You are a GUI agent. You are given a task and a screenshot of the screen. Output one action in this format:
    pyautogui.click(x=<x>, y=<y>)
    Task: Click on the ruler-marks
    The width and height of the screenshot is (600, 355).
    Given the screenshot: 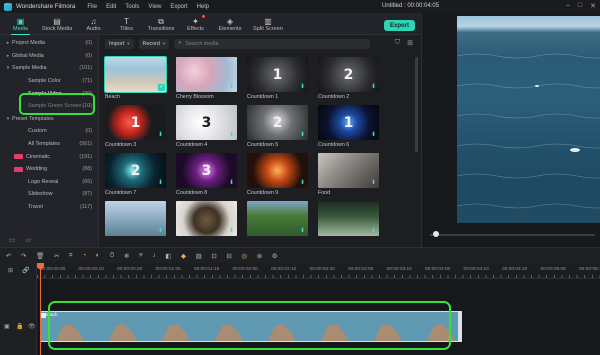 What is the action you would take?
    pyautogui.click(x=318, y=276)
    